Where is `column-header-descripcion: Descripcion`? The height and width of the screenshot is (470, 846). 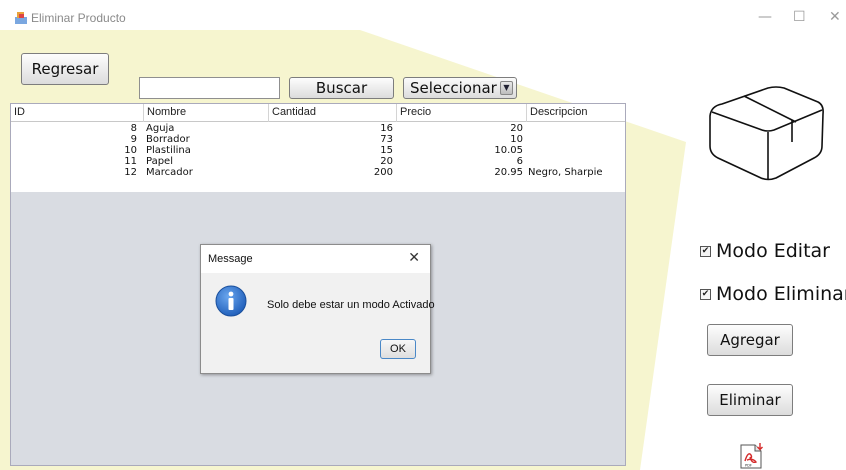 column-header-descripcion: Descripcion is located at coordinates (576, 113).